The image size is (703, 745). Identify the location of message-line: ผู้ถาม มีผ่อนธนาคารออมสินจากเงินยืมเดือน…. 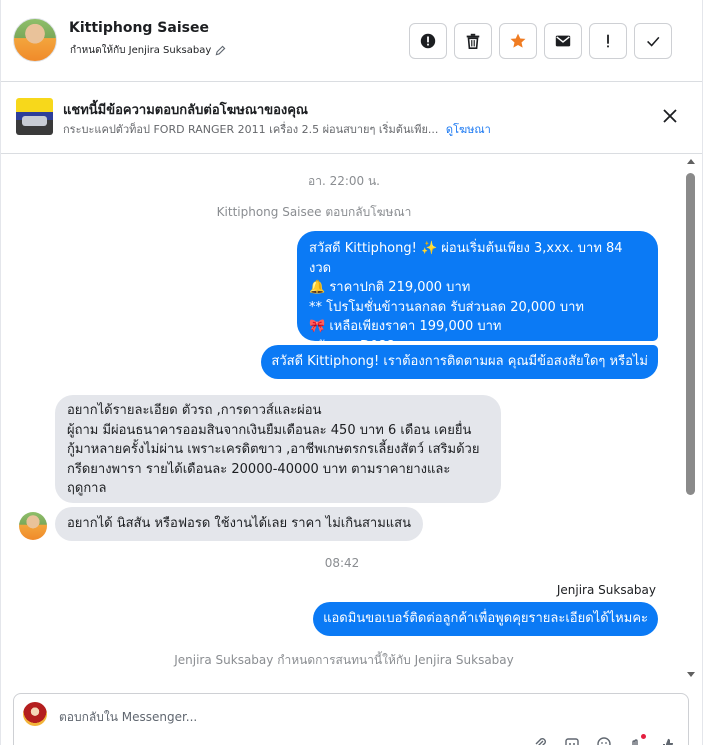
(269, 430).